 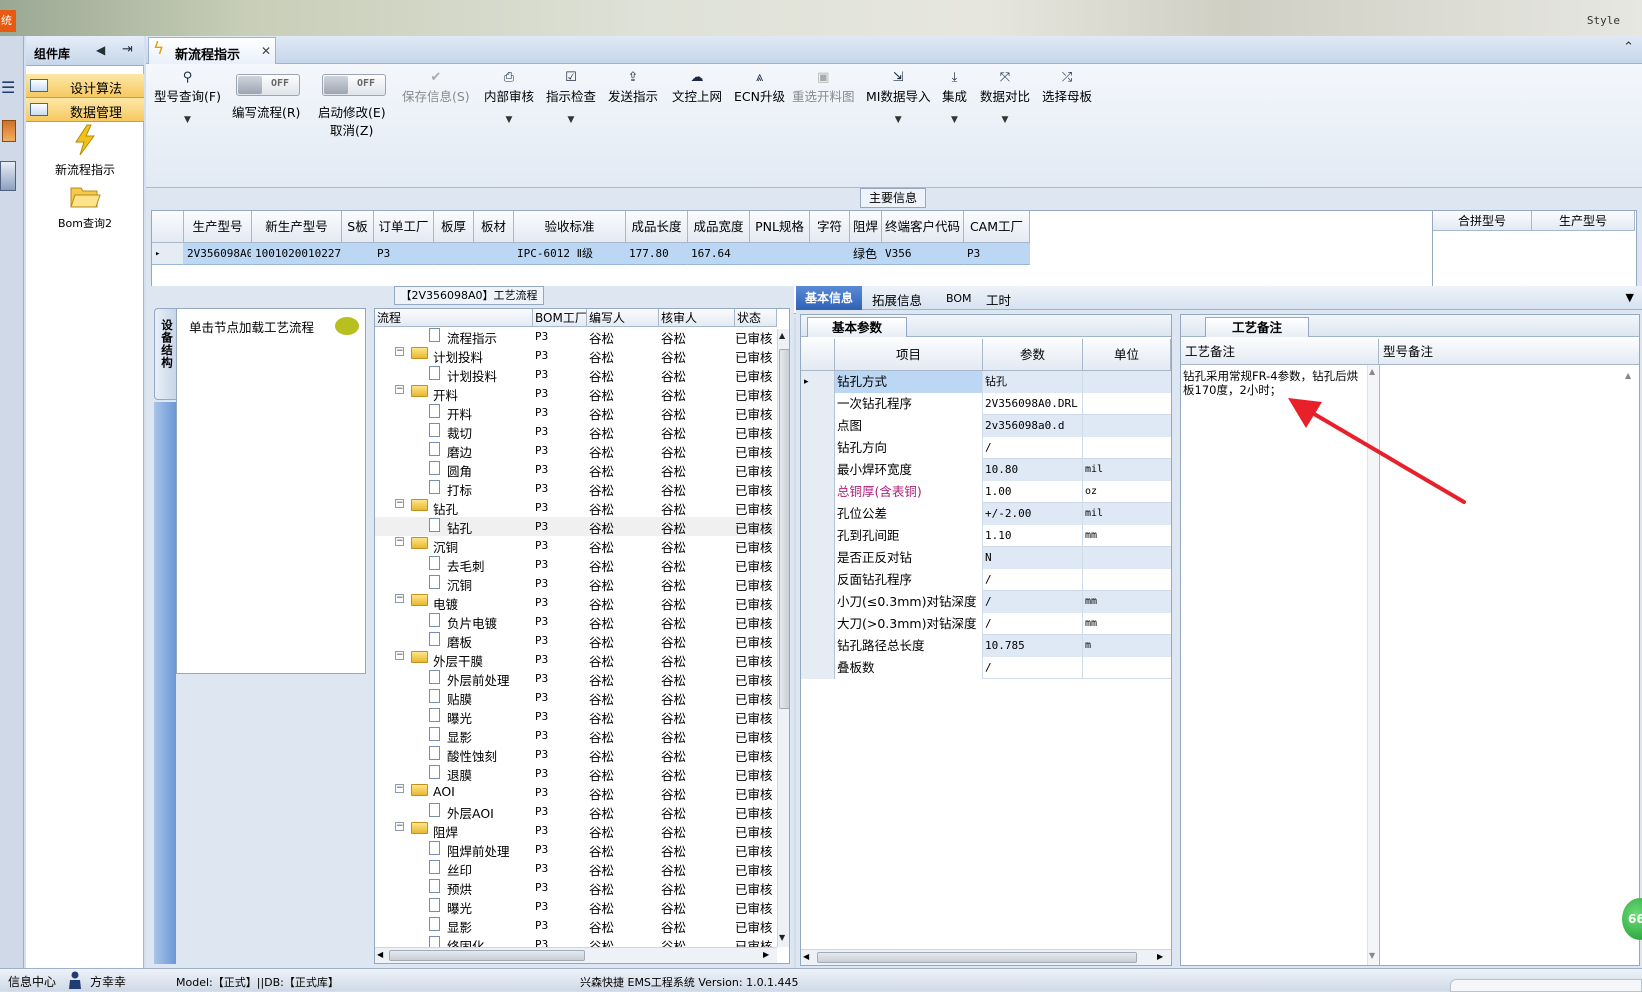 What do you see at coordinates (85, 207) in the screenshot?
I see `library-item-bom-query: Bom查询2` at bounding box center [85, 207].